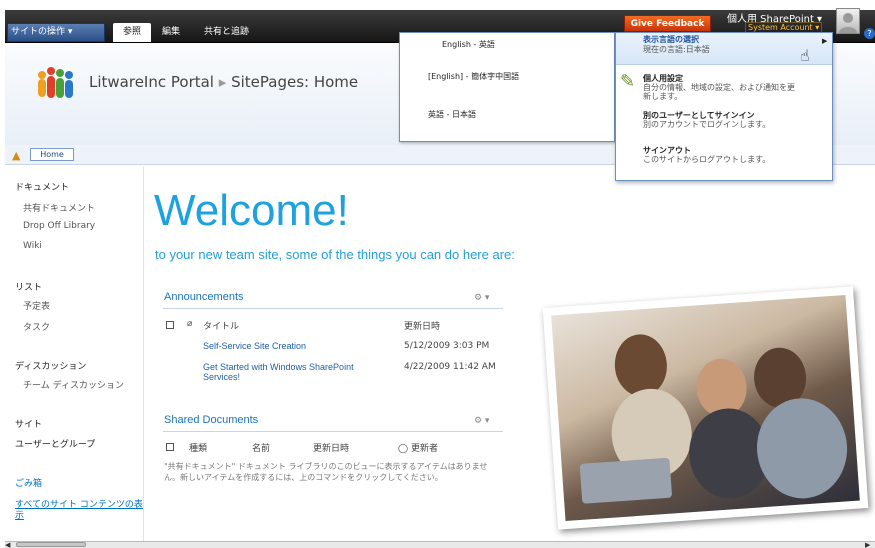 The image size is (875, 548). Describe the element at coordinates (36, 326) in the screenshot. I see `nav-item-tasks: タスク` at that location.